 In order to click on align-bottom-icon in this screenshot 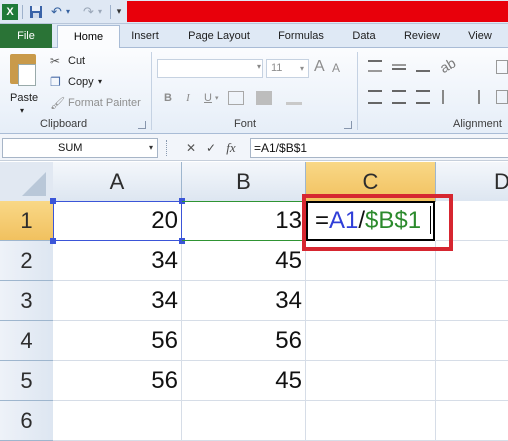, I will do `click(423, 66)`.